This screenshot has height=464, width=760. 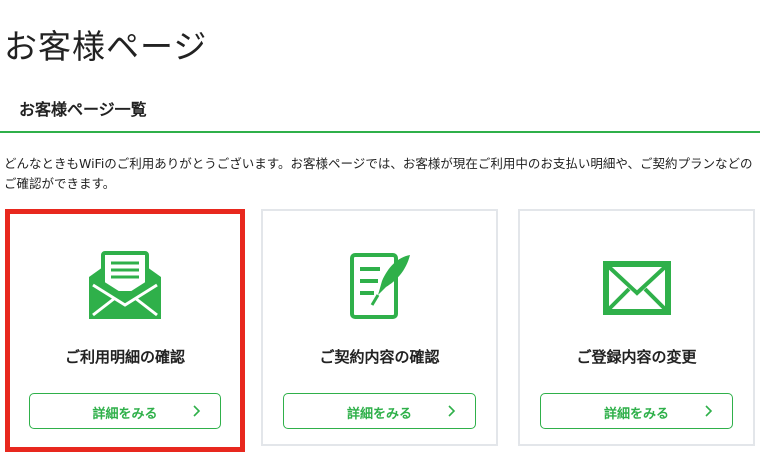 What do you see at coordinates (379, 411) in the screenshot?
I see `view-details-button-contract: 詳細をみる` at bounding box center [379, 411].